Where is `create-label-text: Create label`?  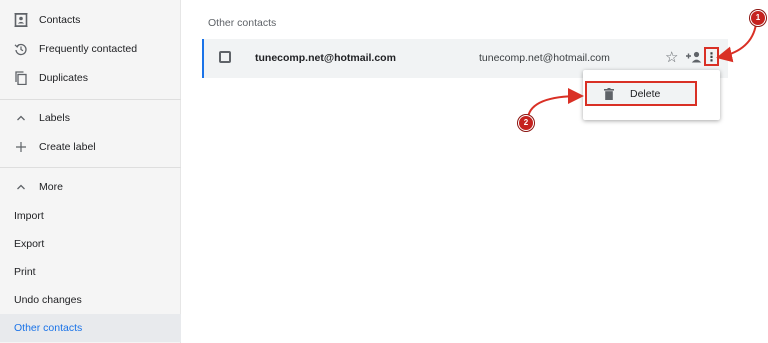
create-label-text: Create label is located at coordinates (67, 147).